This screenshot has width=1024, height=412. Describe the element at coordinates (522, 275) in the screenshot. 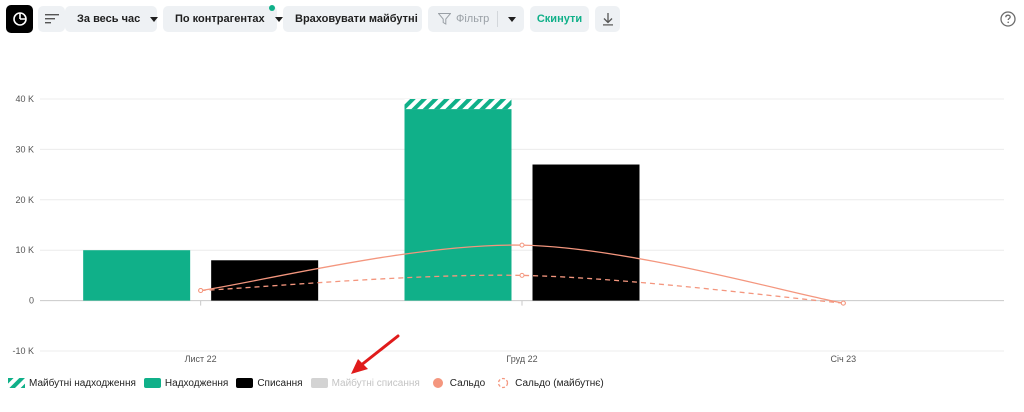

I see `future-balance-point` at that location.